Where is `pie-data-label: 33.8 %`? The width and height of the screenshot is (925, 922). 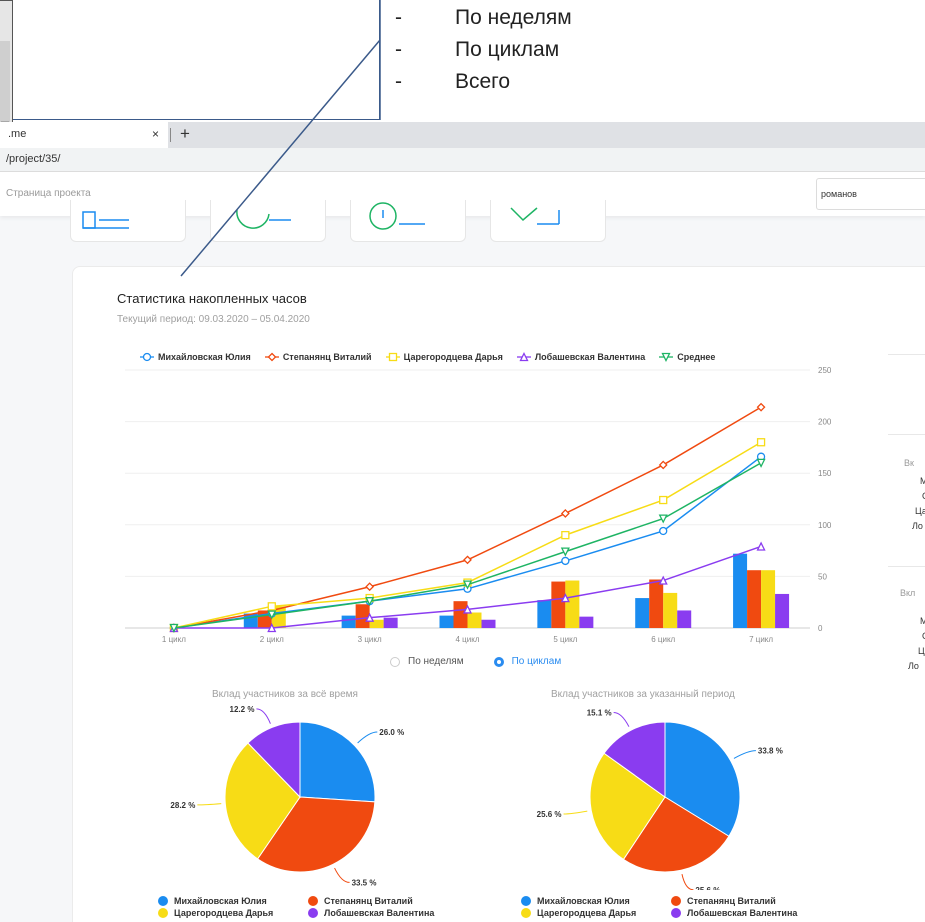
pie-data-label: 33.8 % is located at coordinates (770, 751).